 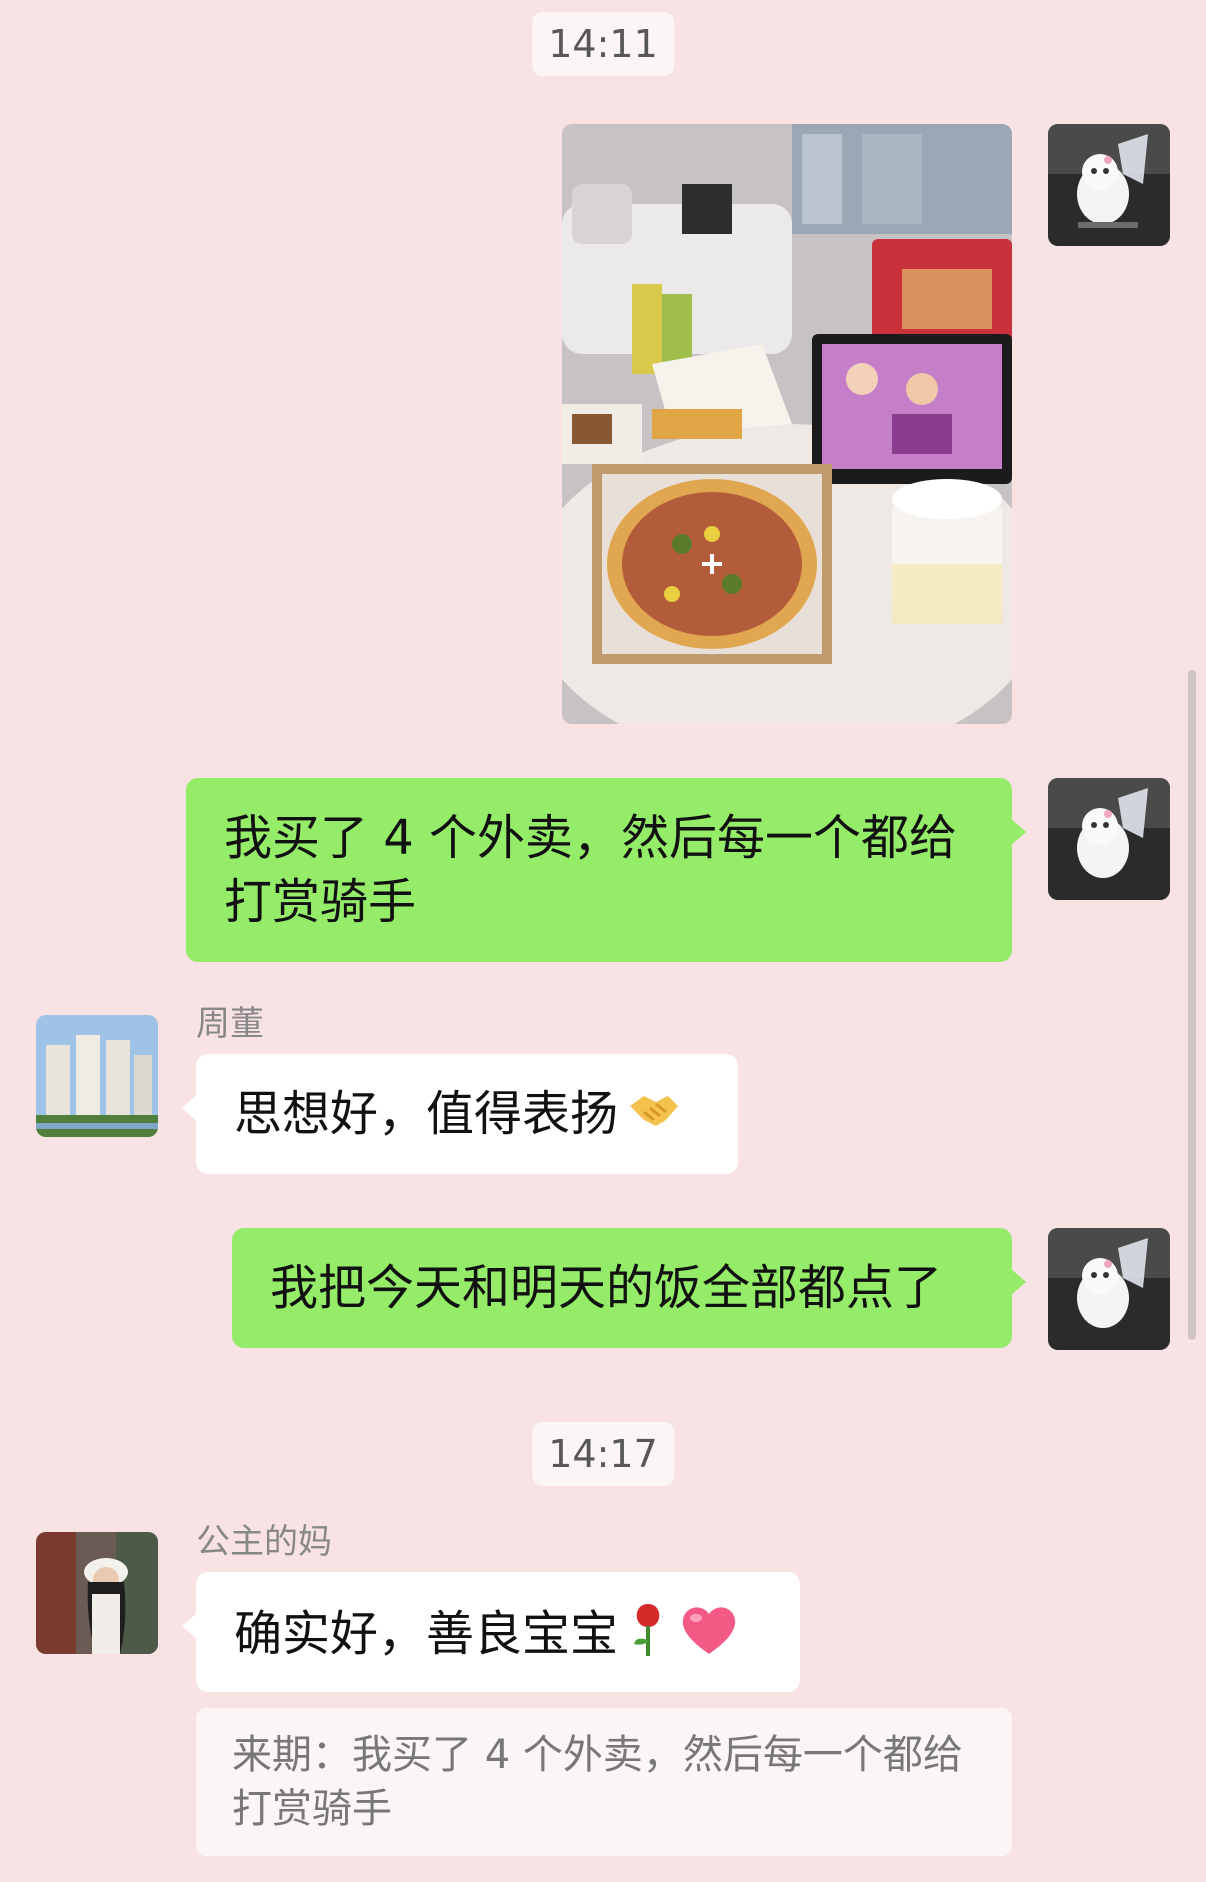 I want to click on quoted-message: 来期：我买了 4 个外卖，然后每一个都给 打赏骑手, so click(x=604, y=1782).